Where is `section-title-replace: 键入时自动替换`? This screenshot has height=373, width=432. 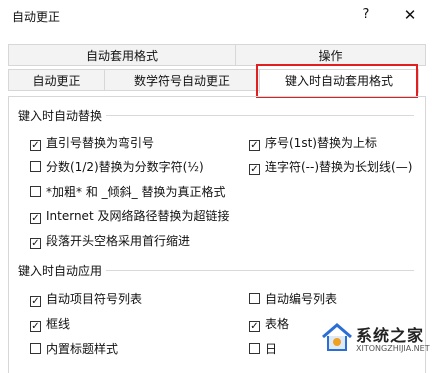 section-title-replace: 键入时自动替换 is located at coordinates (60, 116).